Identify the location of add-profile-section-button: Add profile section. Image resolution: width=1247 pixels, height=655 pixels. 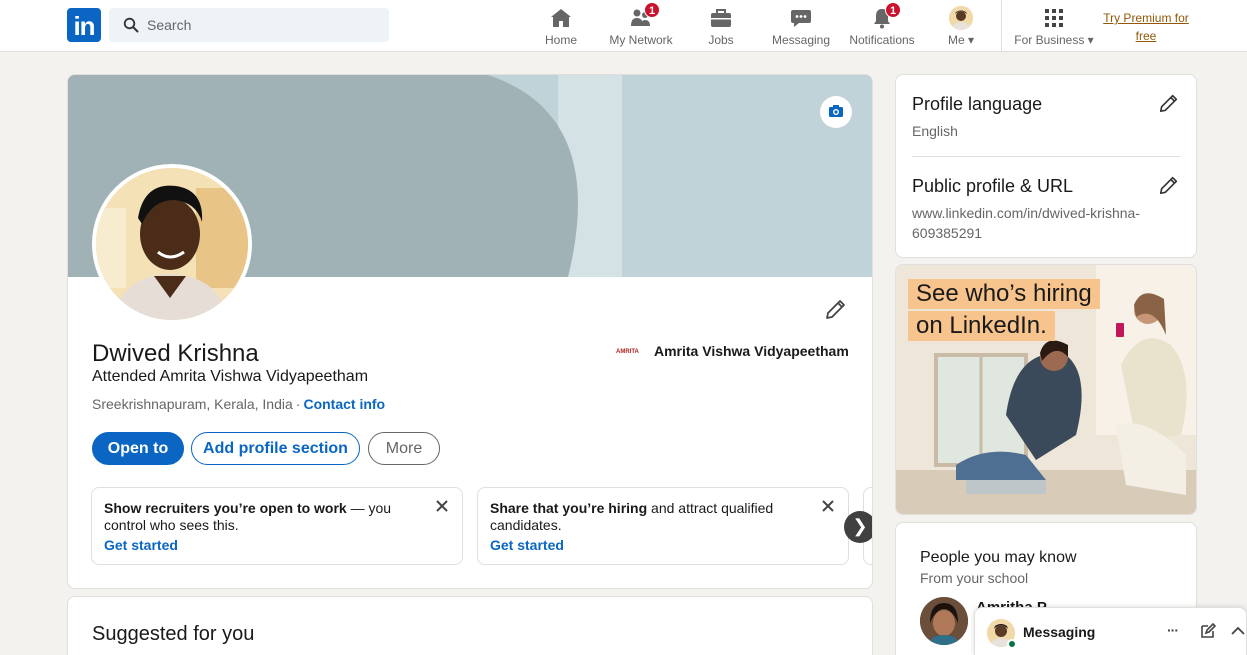
(275, 448).